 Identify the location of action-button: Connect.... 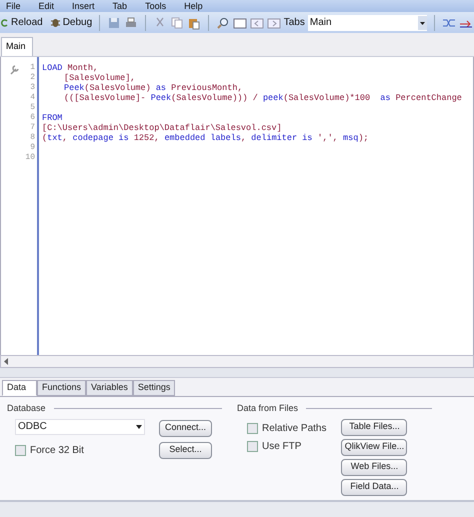
(185, 428).